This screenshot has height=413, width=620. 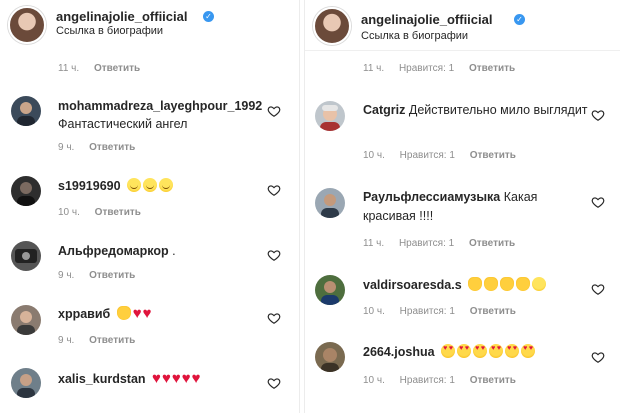 What do you see at coordinates (462, 50) in the screenshot?
I see `divider` at bounding box center [462, 50].